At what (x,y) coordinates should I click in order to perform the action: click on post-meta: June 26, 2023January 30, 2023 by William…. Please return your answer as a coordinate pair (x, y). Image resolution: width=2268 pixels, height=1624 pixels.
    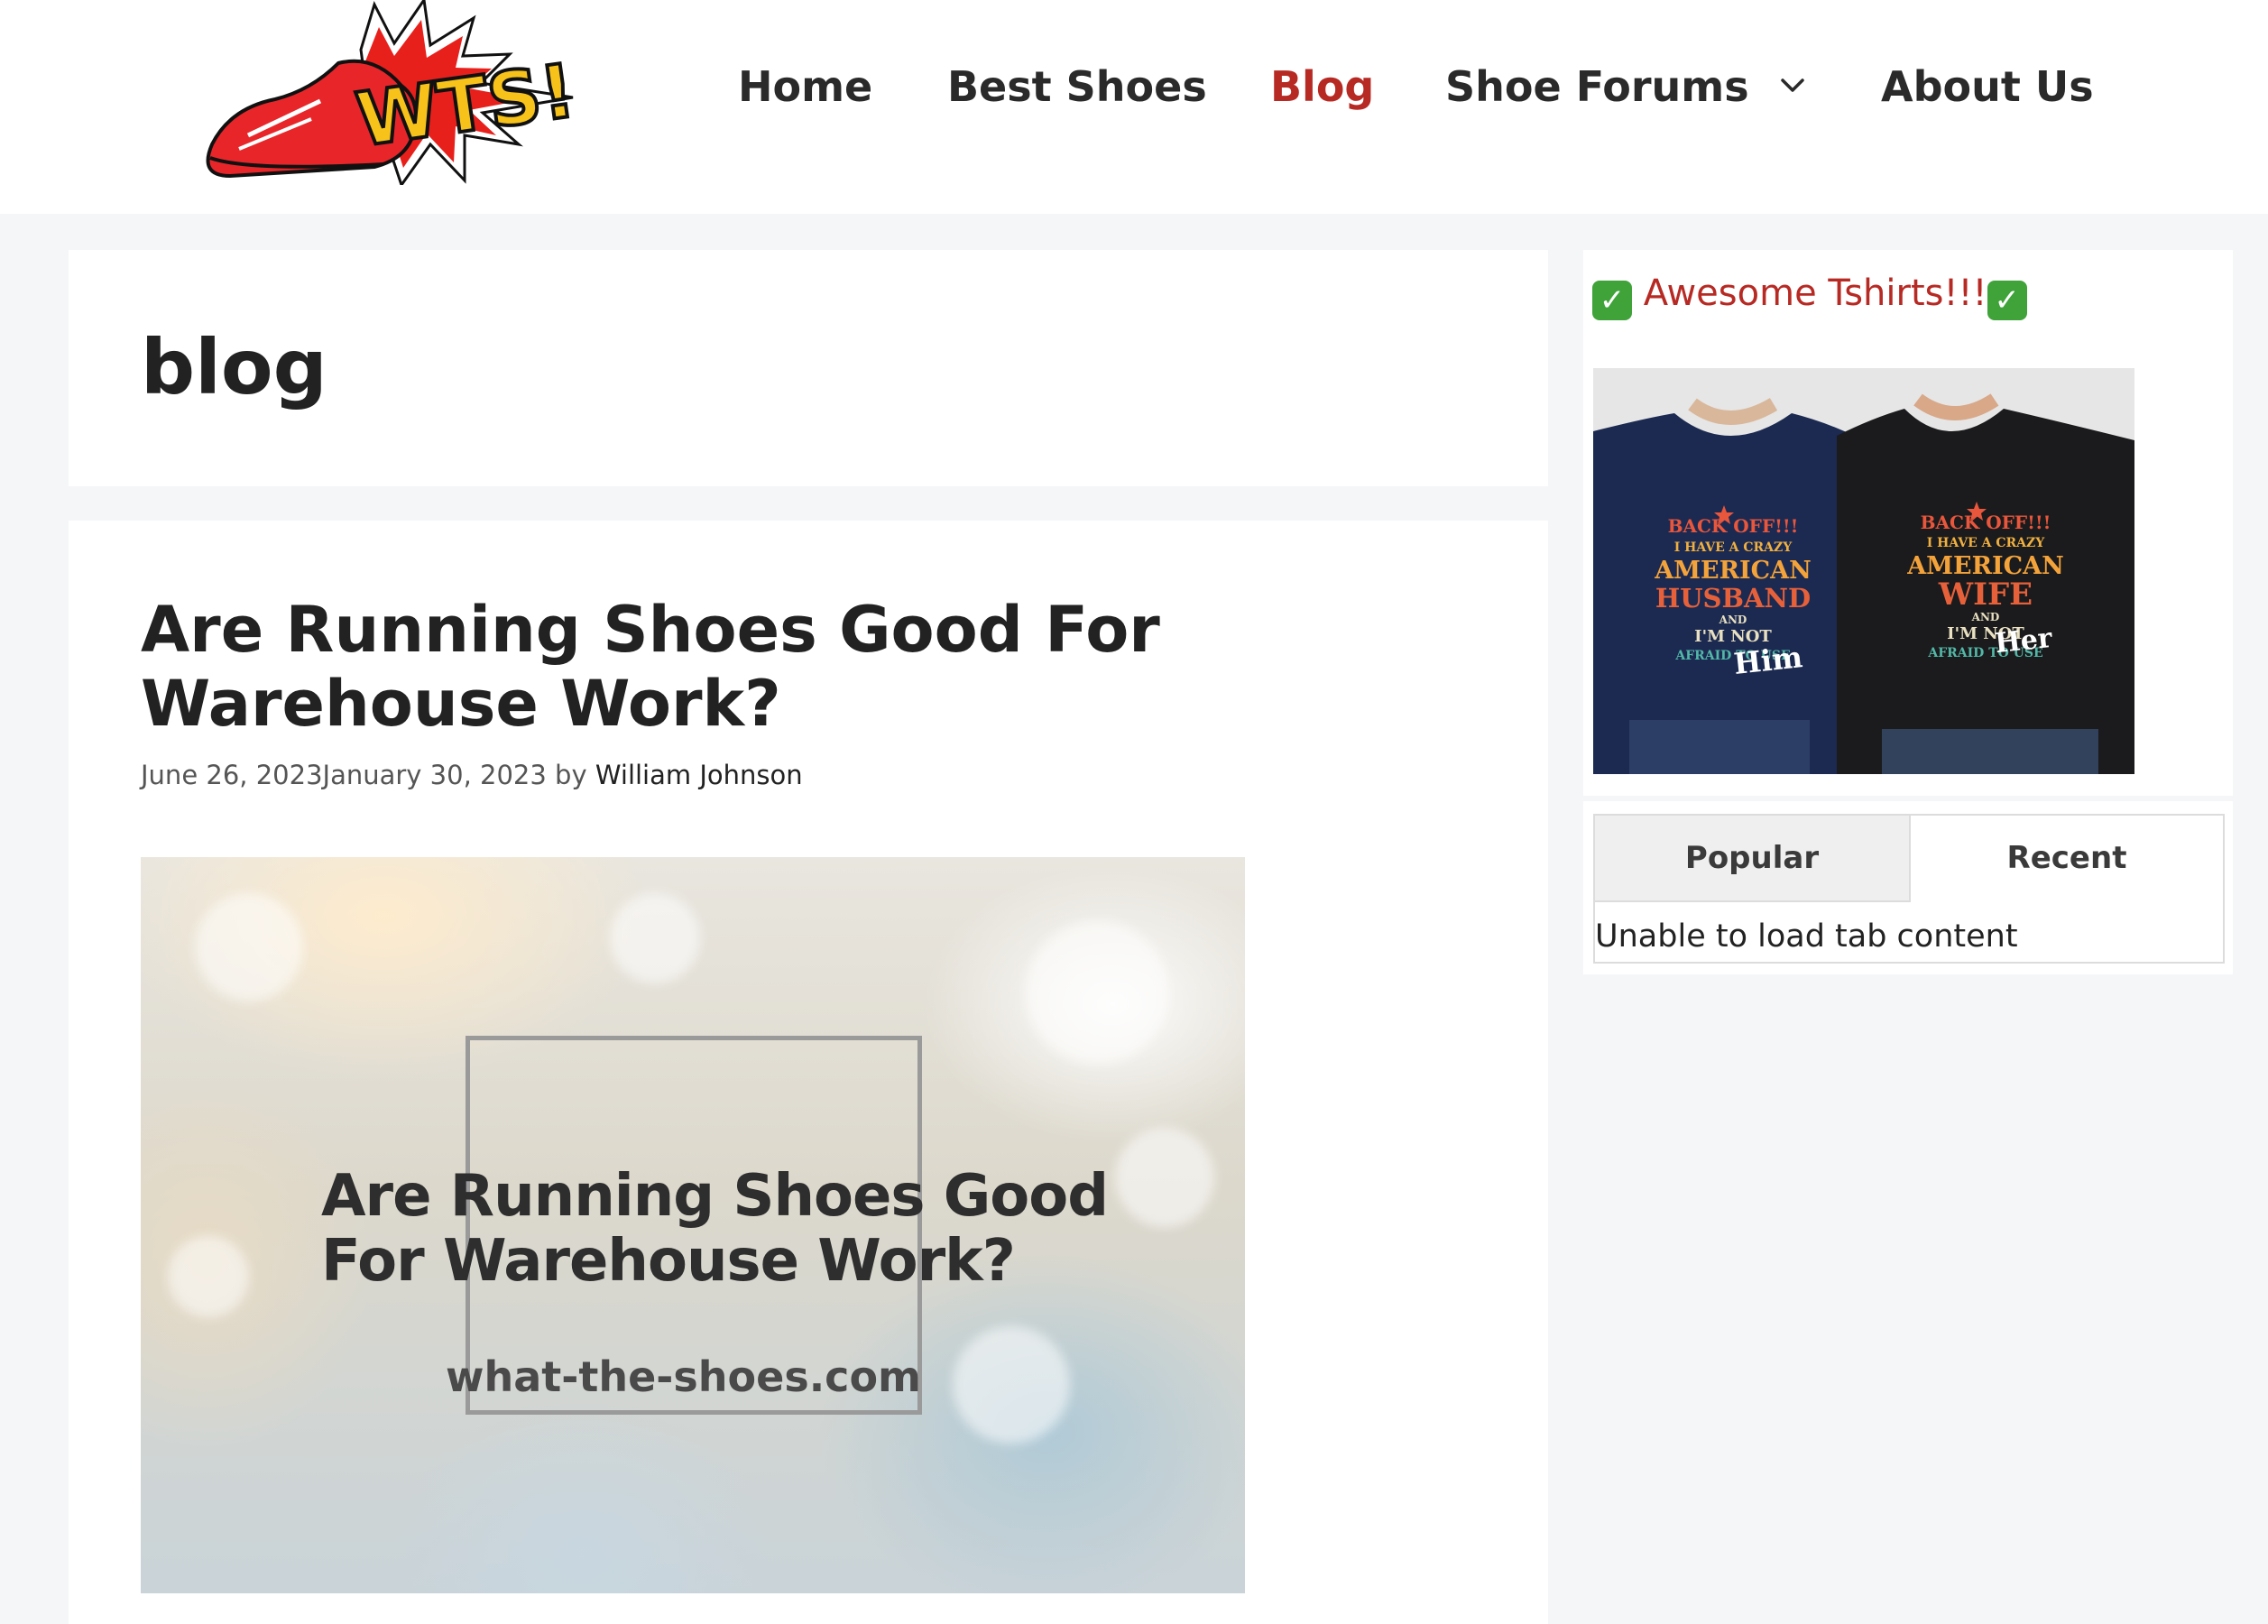
    Looking at the image, I should click on (472, 775).